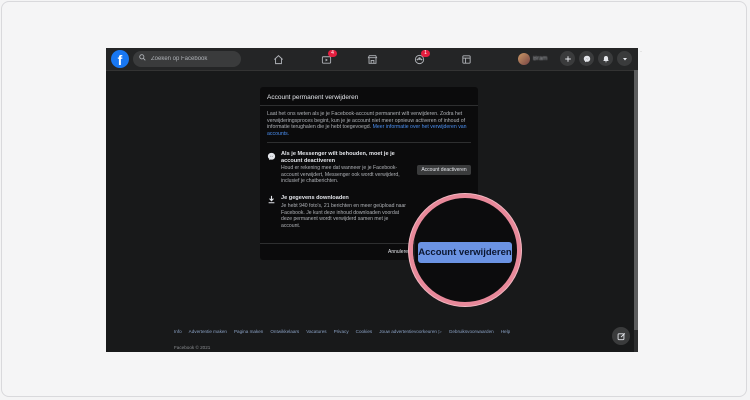  What do you see at coordinates (425, 53) in the screenshot?
I see `groups-notification-badge: 1` at bounding box center [425, 53].